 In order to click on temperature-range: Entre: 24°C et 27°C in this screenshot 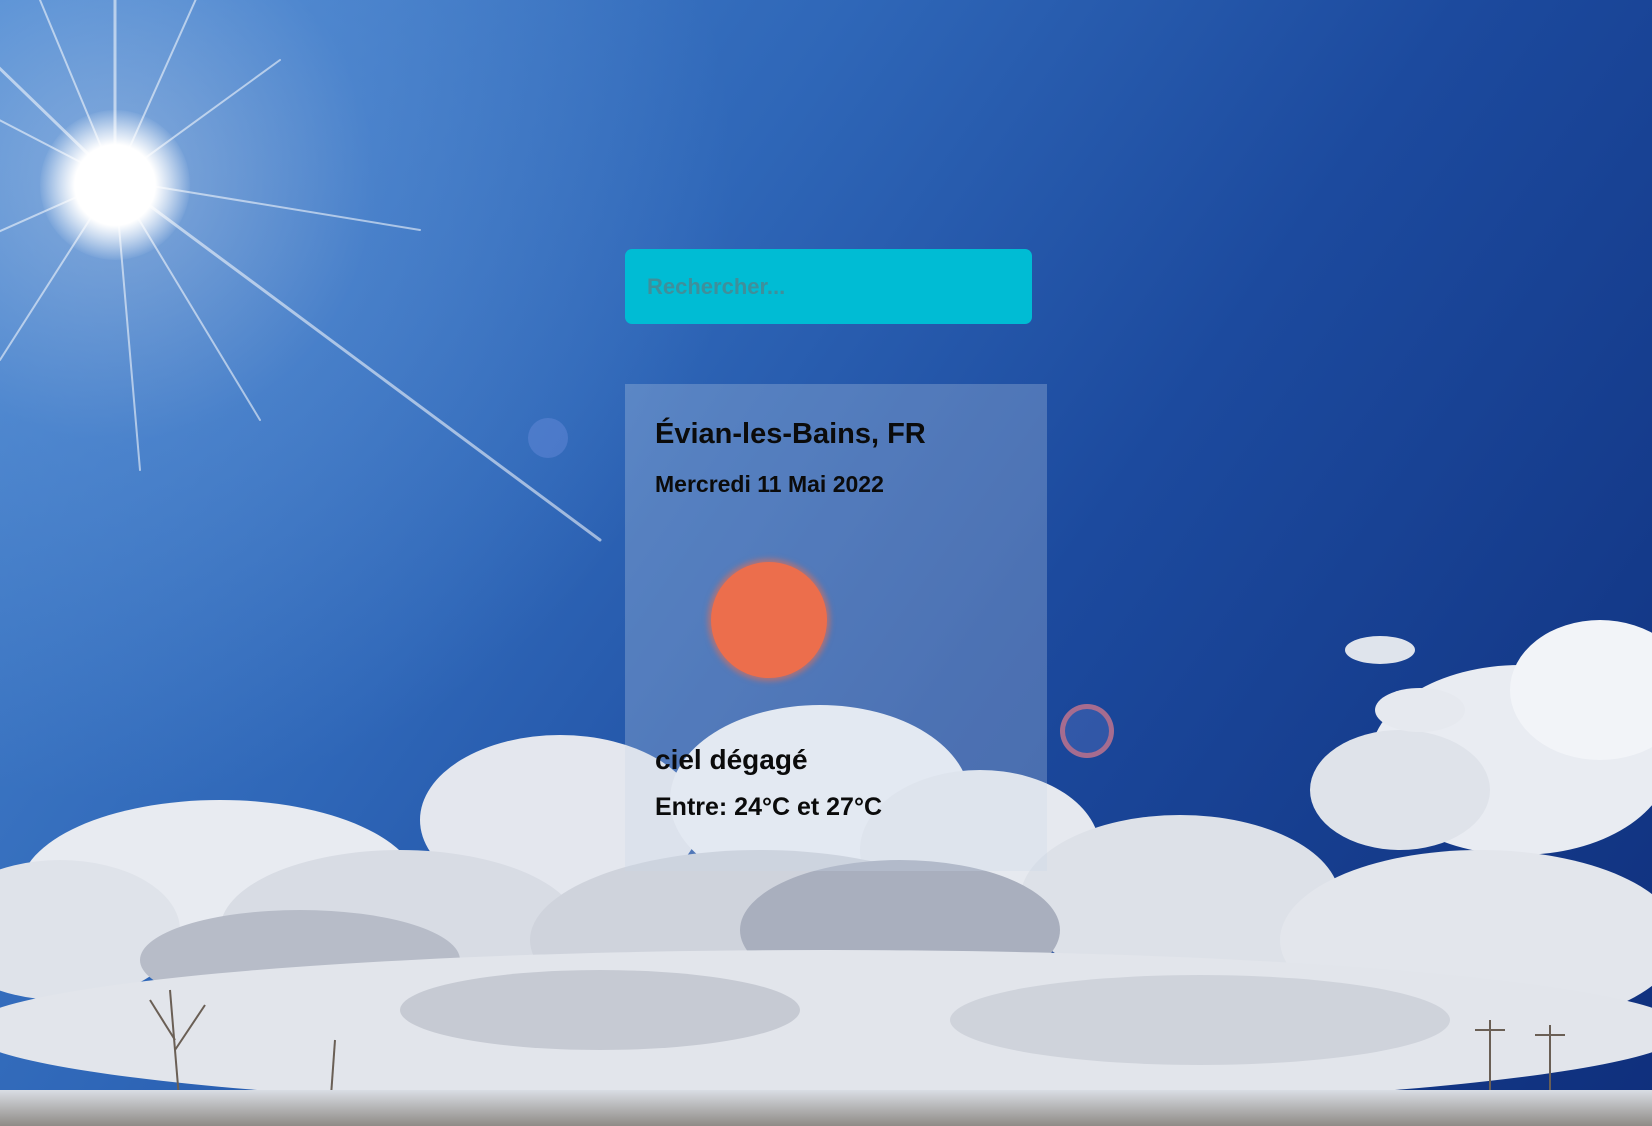, I will do `click(769, 807)`.